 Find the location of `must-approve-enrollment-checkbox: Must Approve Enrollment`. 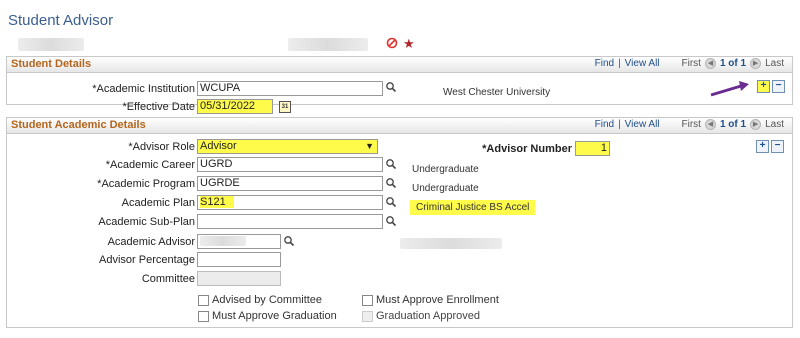

must-approve-enrollment-checkbox: Must Approve Enrollment is located at coordinates (430, 300).